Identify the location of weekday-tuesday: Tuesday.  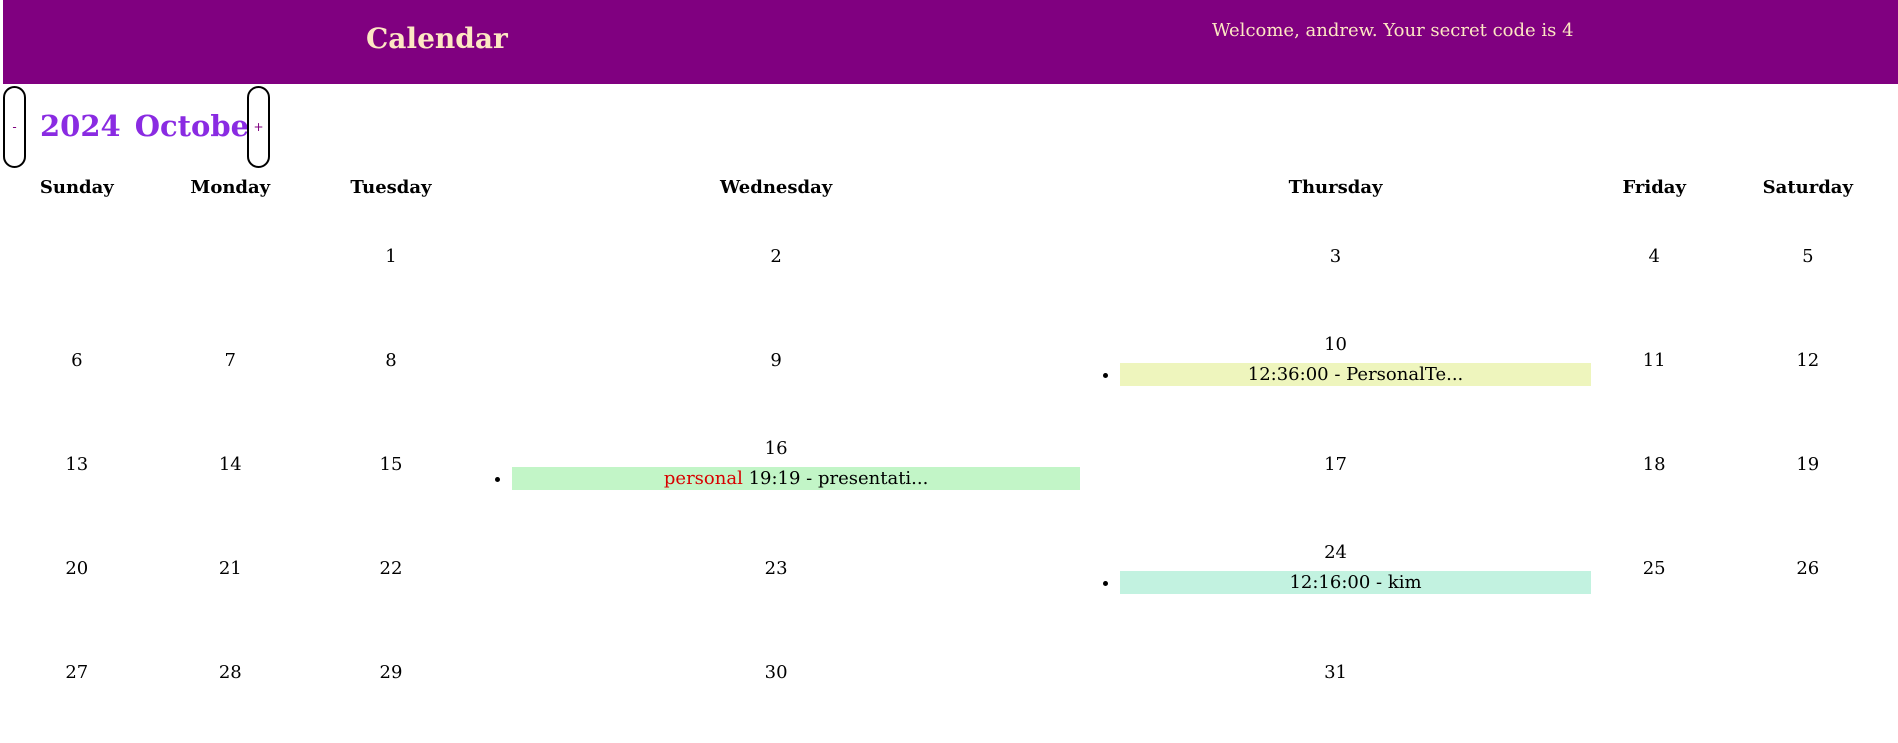
(391, 187).